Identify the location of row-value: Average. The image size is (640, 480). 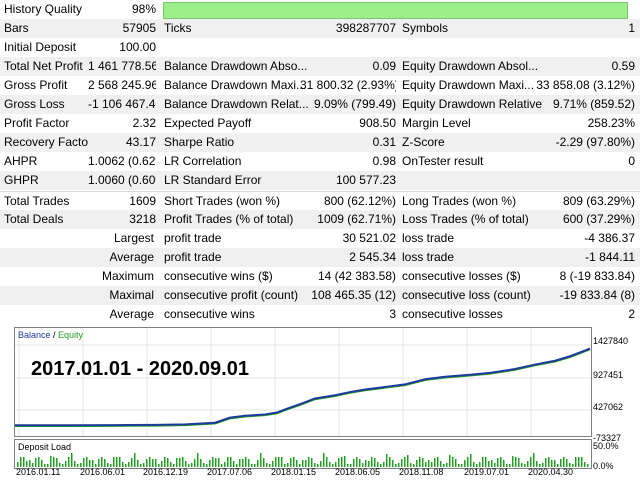
(131, 314).